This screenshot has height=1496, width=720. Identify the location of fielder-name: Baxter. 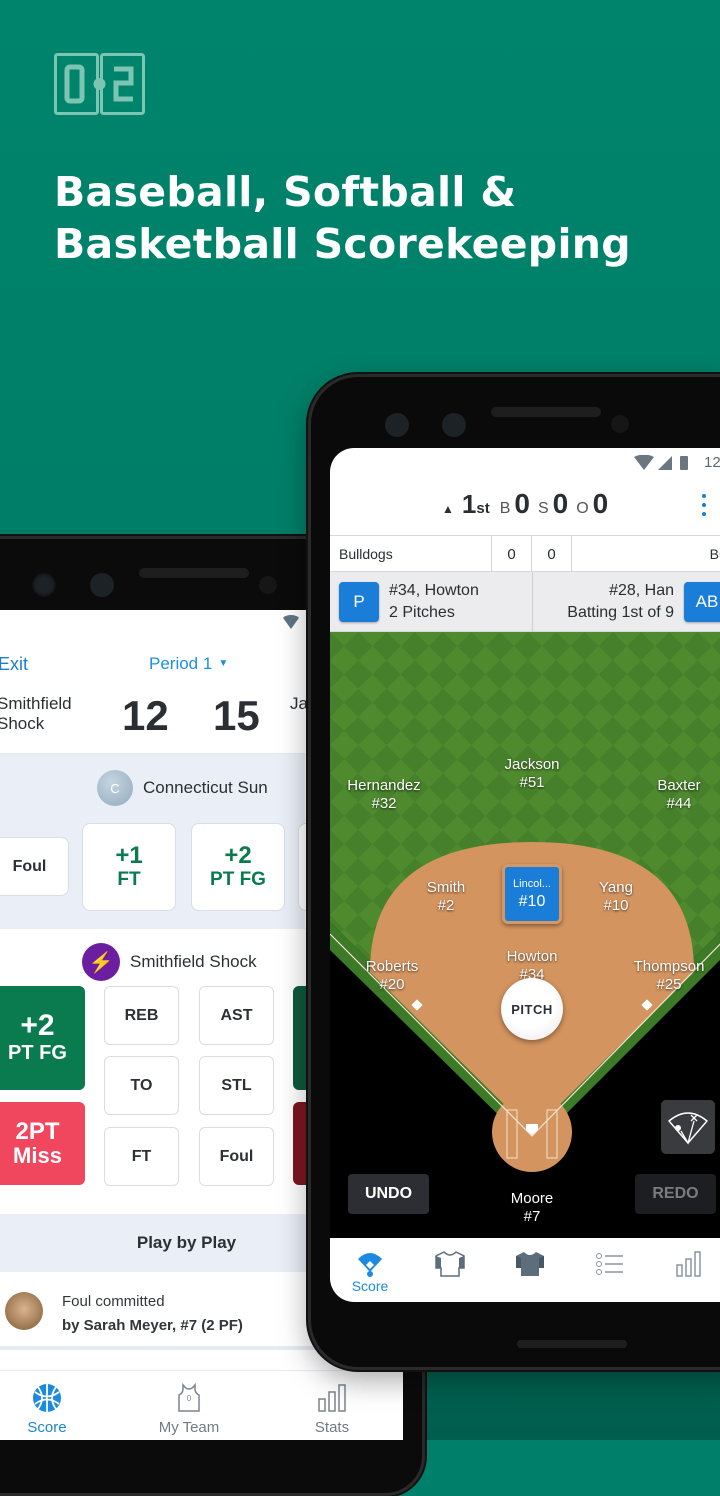
(679, 785).